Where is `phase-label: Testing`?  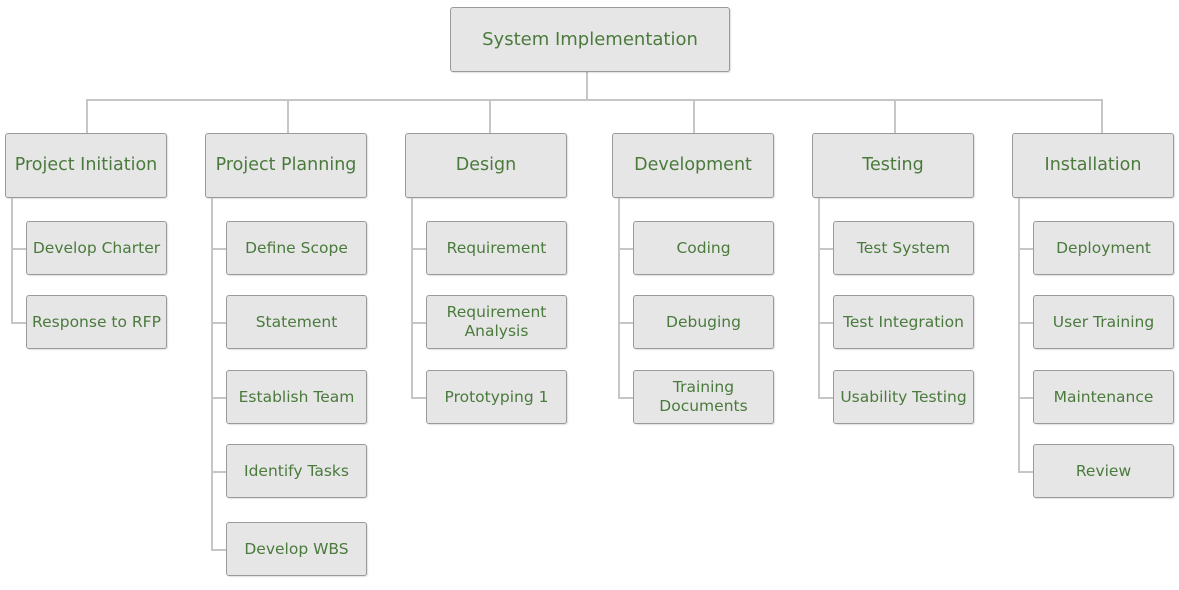 phase-label: Testing is located at coordinates (893, 165).